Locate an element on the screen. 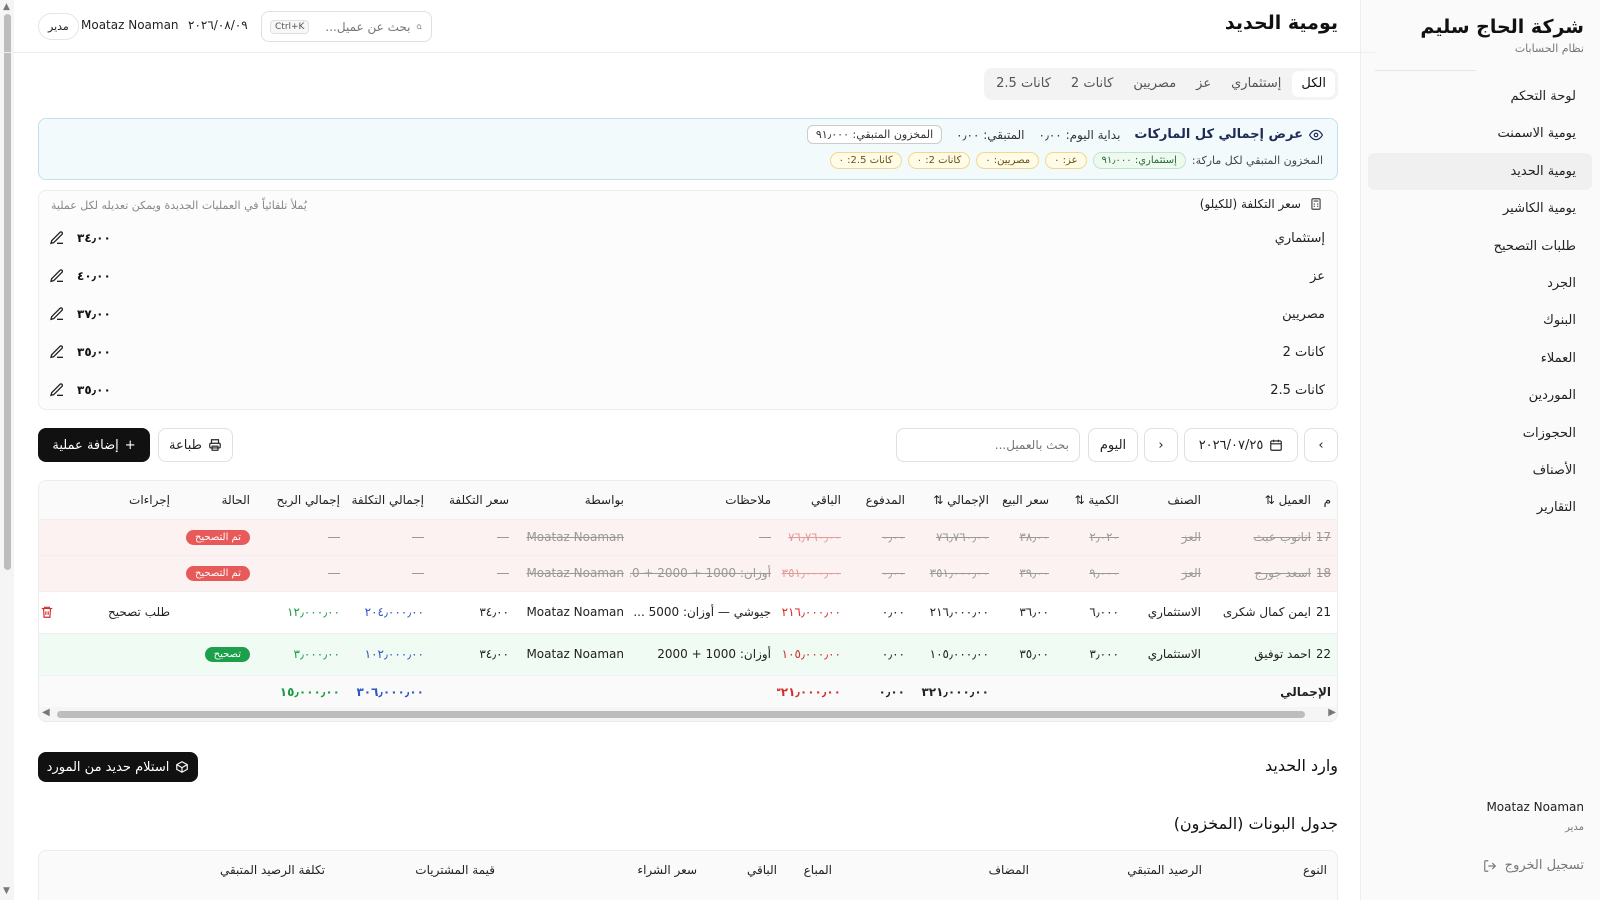 The height and width of the screenshot is (900, 1600). tab-kanat-2-5: كانات 2.5 is located at coordinates (1023, 84).